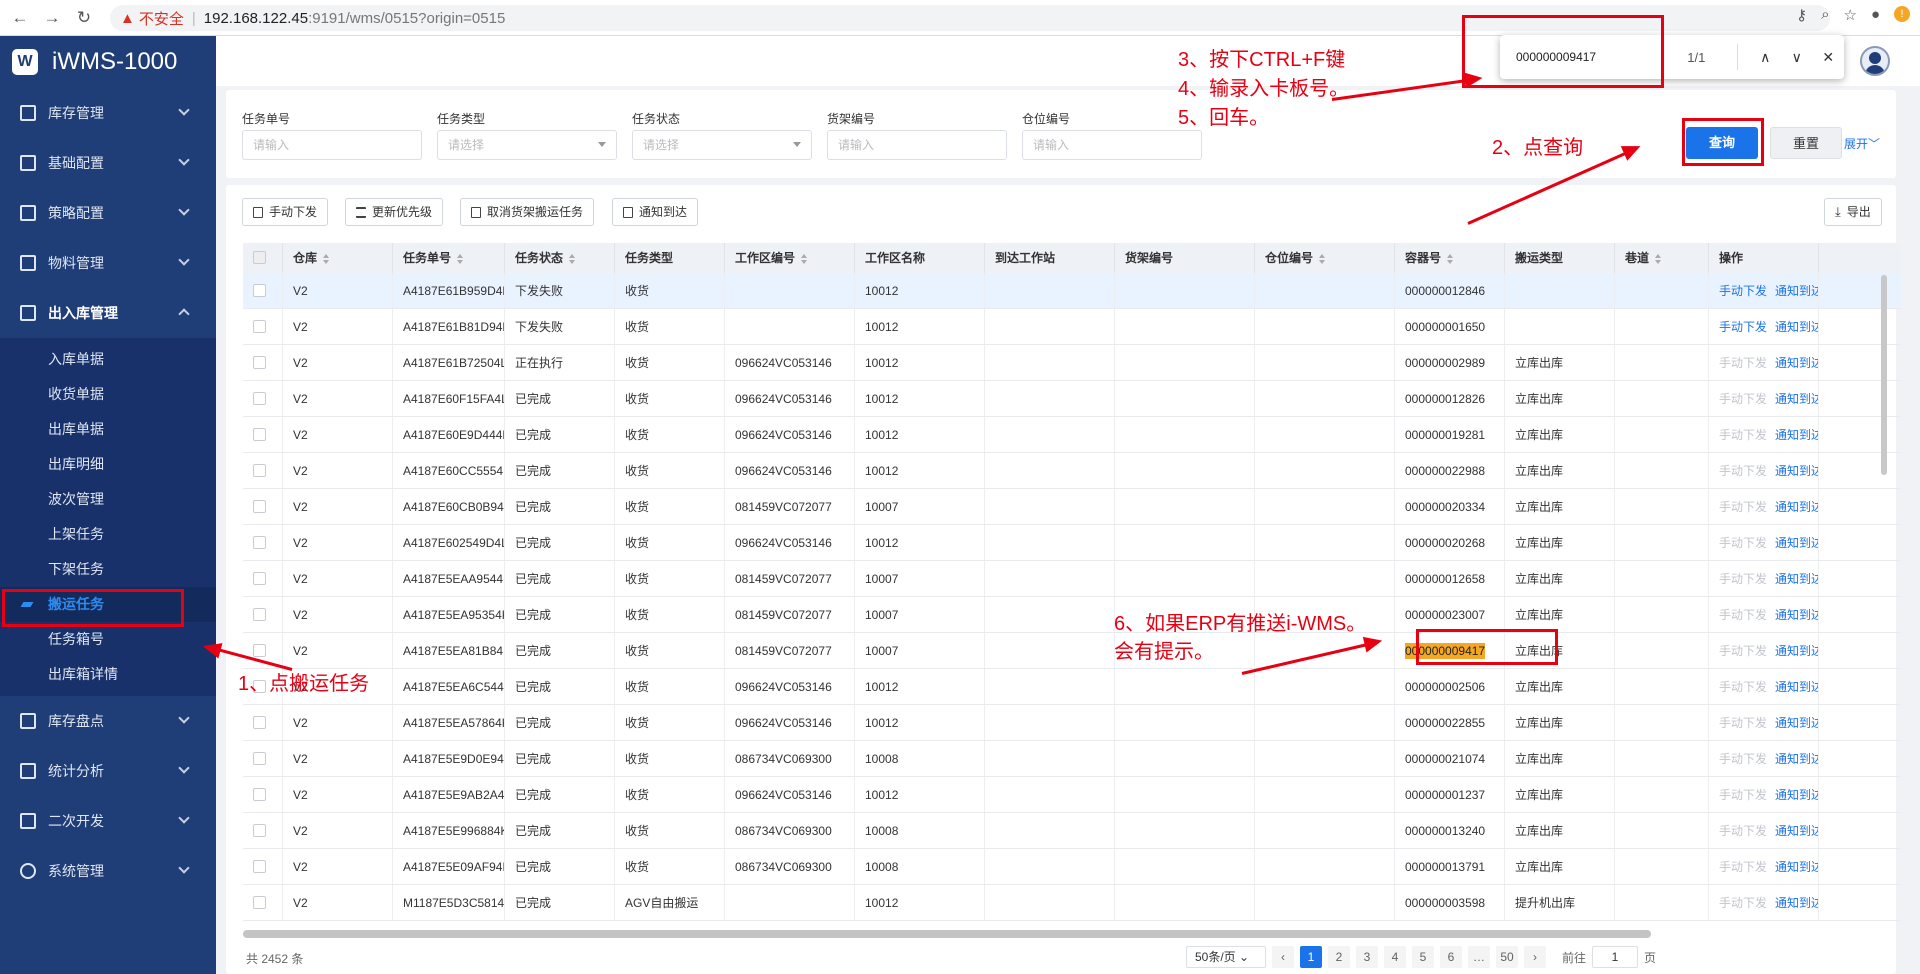 The width and height of the screenshot is (1920, 974). Describe the element at coordinates (108, 721) in the screenshot. I see `sidebar-item-stocktake: 库存盘点` at that location.